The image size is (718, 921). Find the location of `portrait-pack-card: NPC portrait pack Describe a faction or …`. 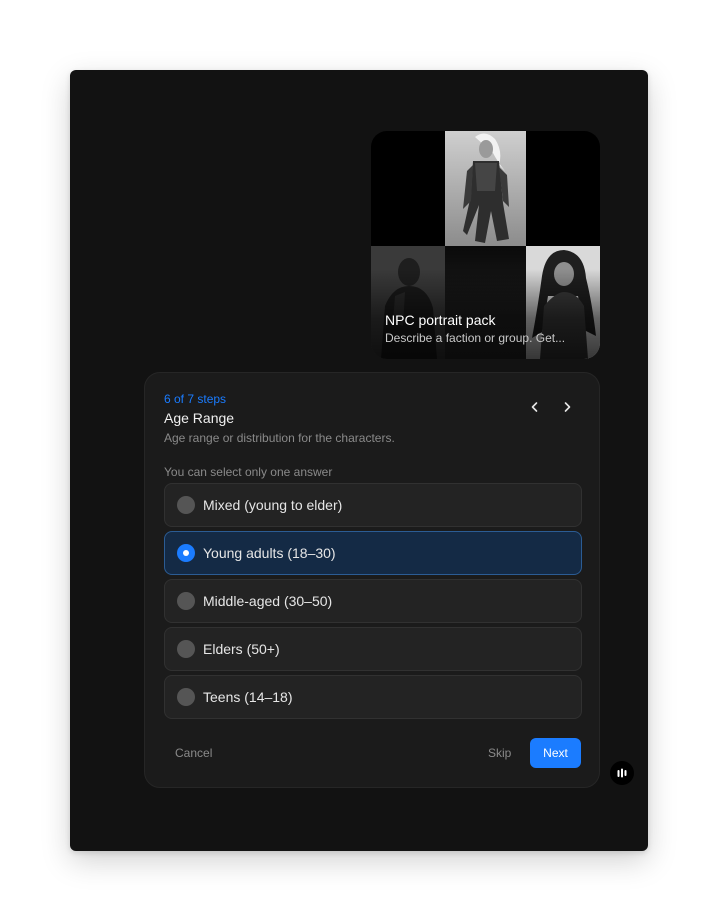

portrait-pack-card: NPC portrait pack Describe a faction or … is located at coordinates (485, 245).